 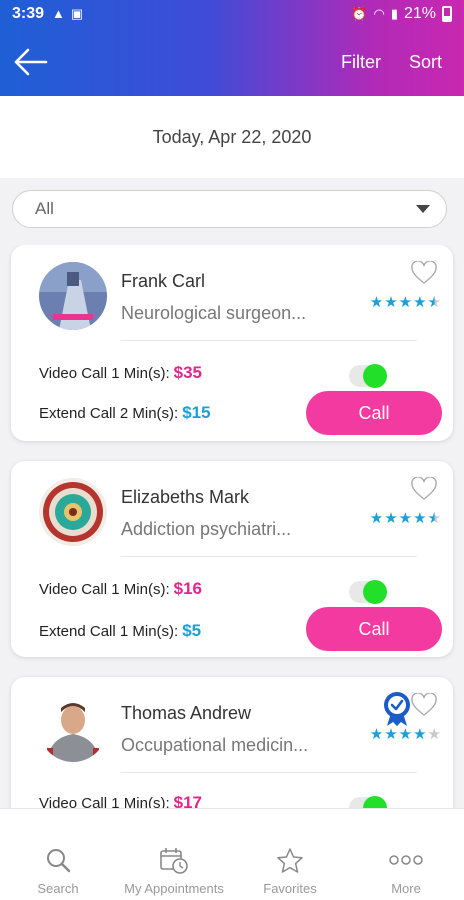 I want to click on status-bar: 3:39 ▲ ▣ ⏰ ◠ ▮ 21%, so click(x=232, y=14).